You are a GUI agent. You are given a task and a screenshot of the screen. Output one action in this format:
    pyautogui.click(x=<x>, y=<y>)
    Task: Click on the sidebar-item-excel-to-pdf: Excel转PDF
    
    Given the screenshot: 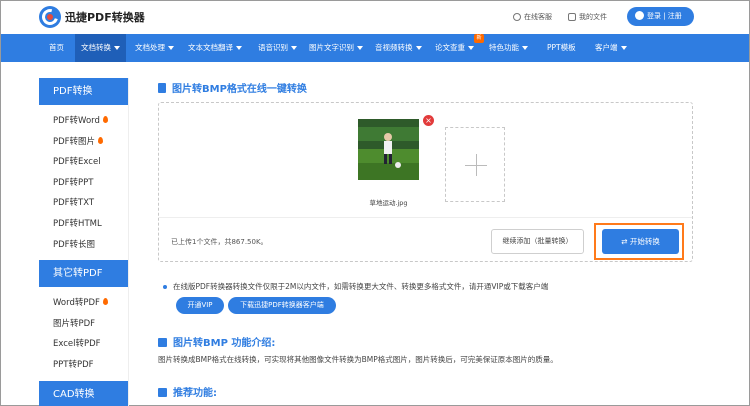 What is the action you would take?
    pyautogui.click(x=83, y=344)
    